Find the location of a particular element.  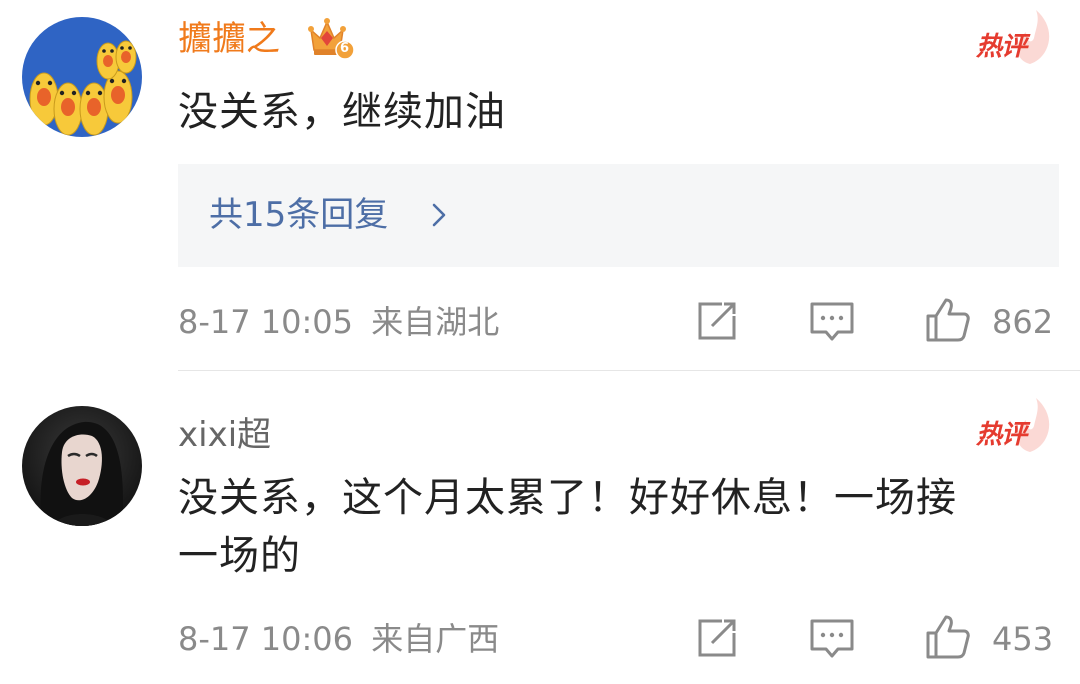

badge-level: 6 is located at coordinates (345, 48).